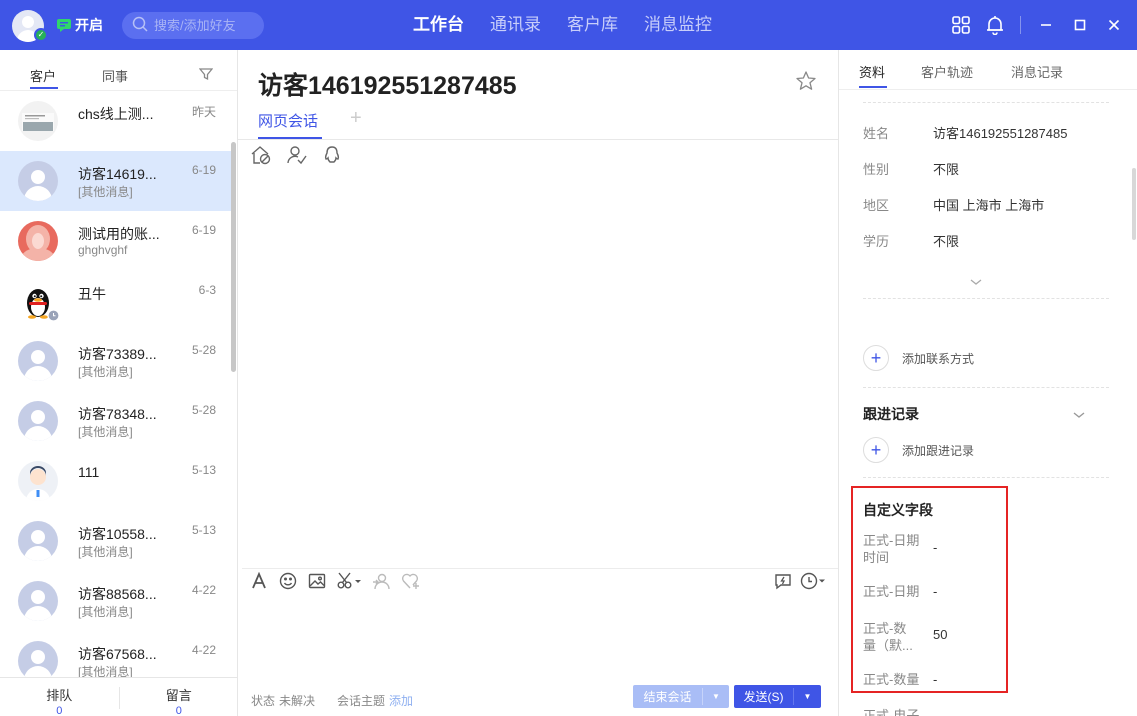 The image size is (1137, 716). I want to click on list-item: 访客67568... [其他消息] 4-22, so click(116, 654).